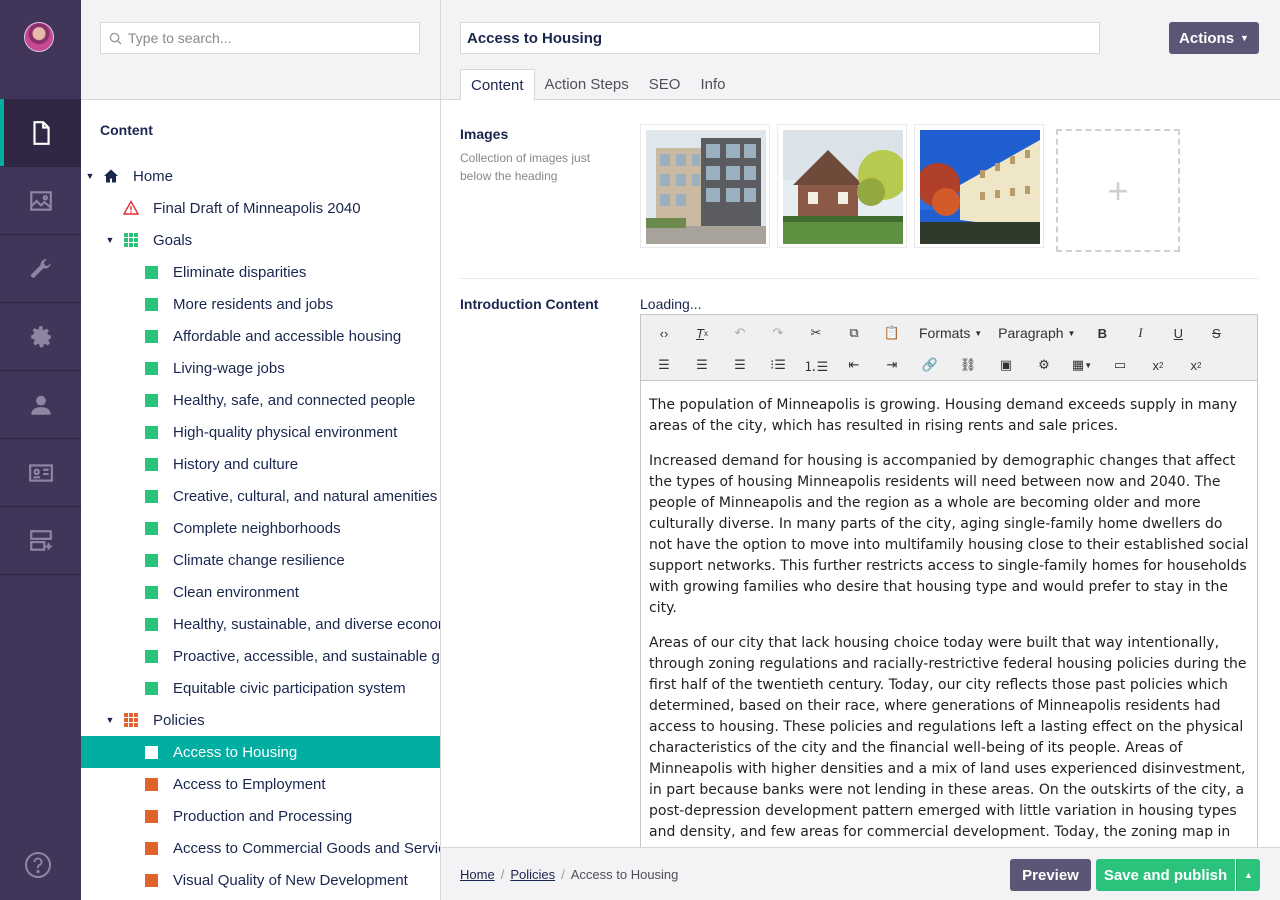 The height and width of the screenshot is (900, 1280). I want to click on tree-item: Production and Processing, so click(260, 816).